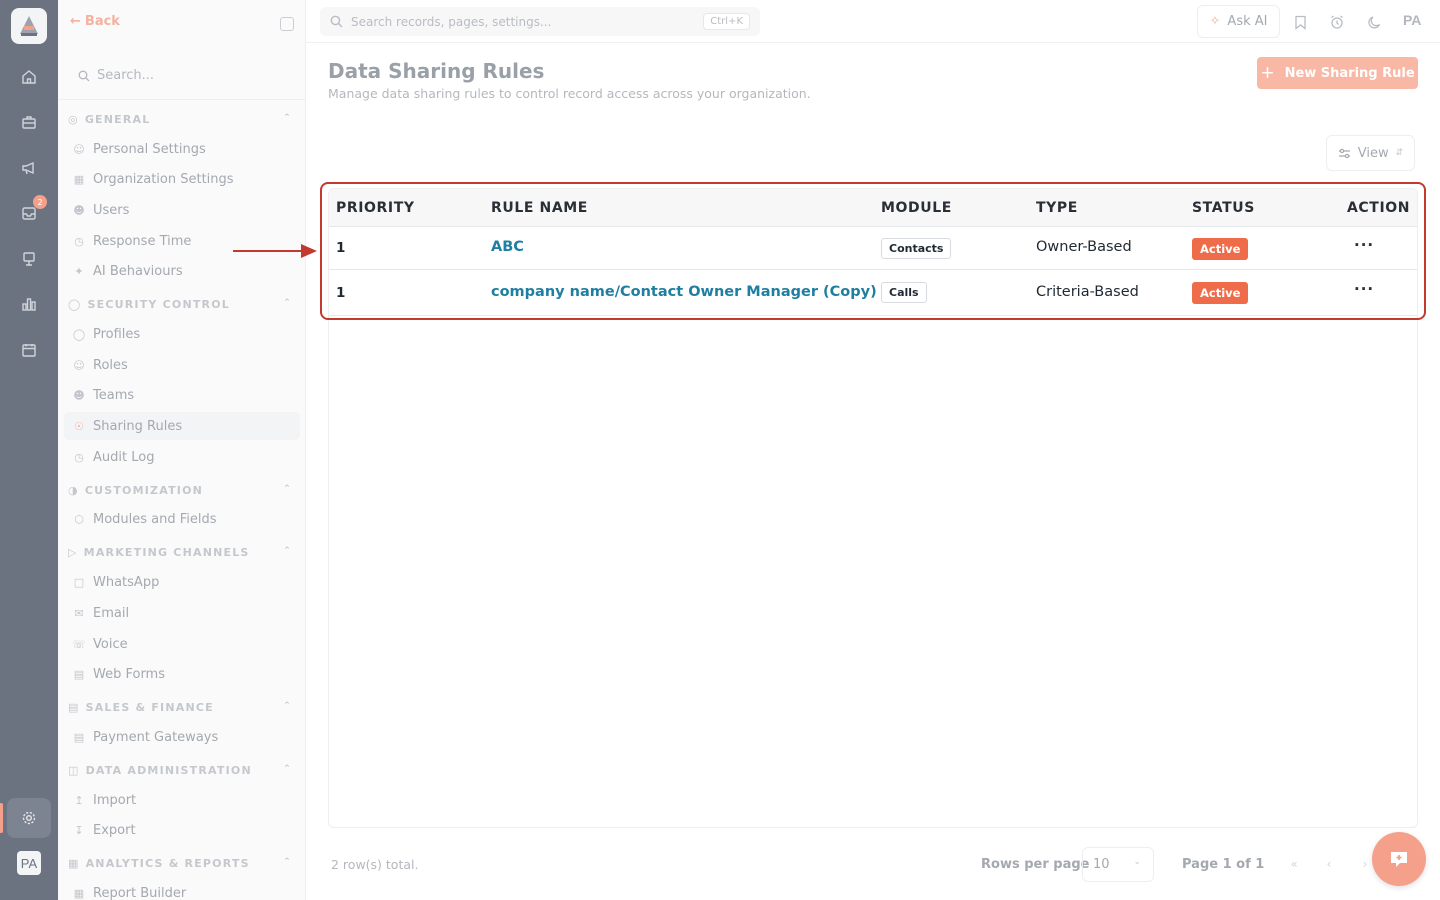 The height and width of the screenshot is (900, 1440). Describe the element at coordinates (183, 863) in the screenshot. I see `section-analytics-reports: ▦ ANALYTICS & REPORTS ⌃` at that location.